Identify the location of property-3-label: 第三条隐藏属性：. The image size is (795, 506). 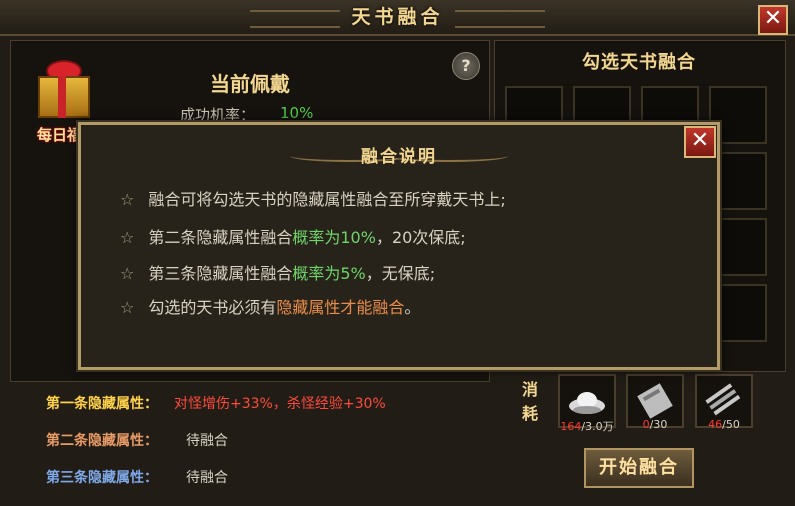
(102, 478).